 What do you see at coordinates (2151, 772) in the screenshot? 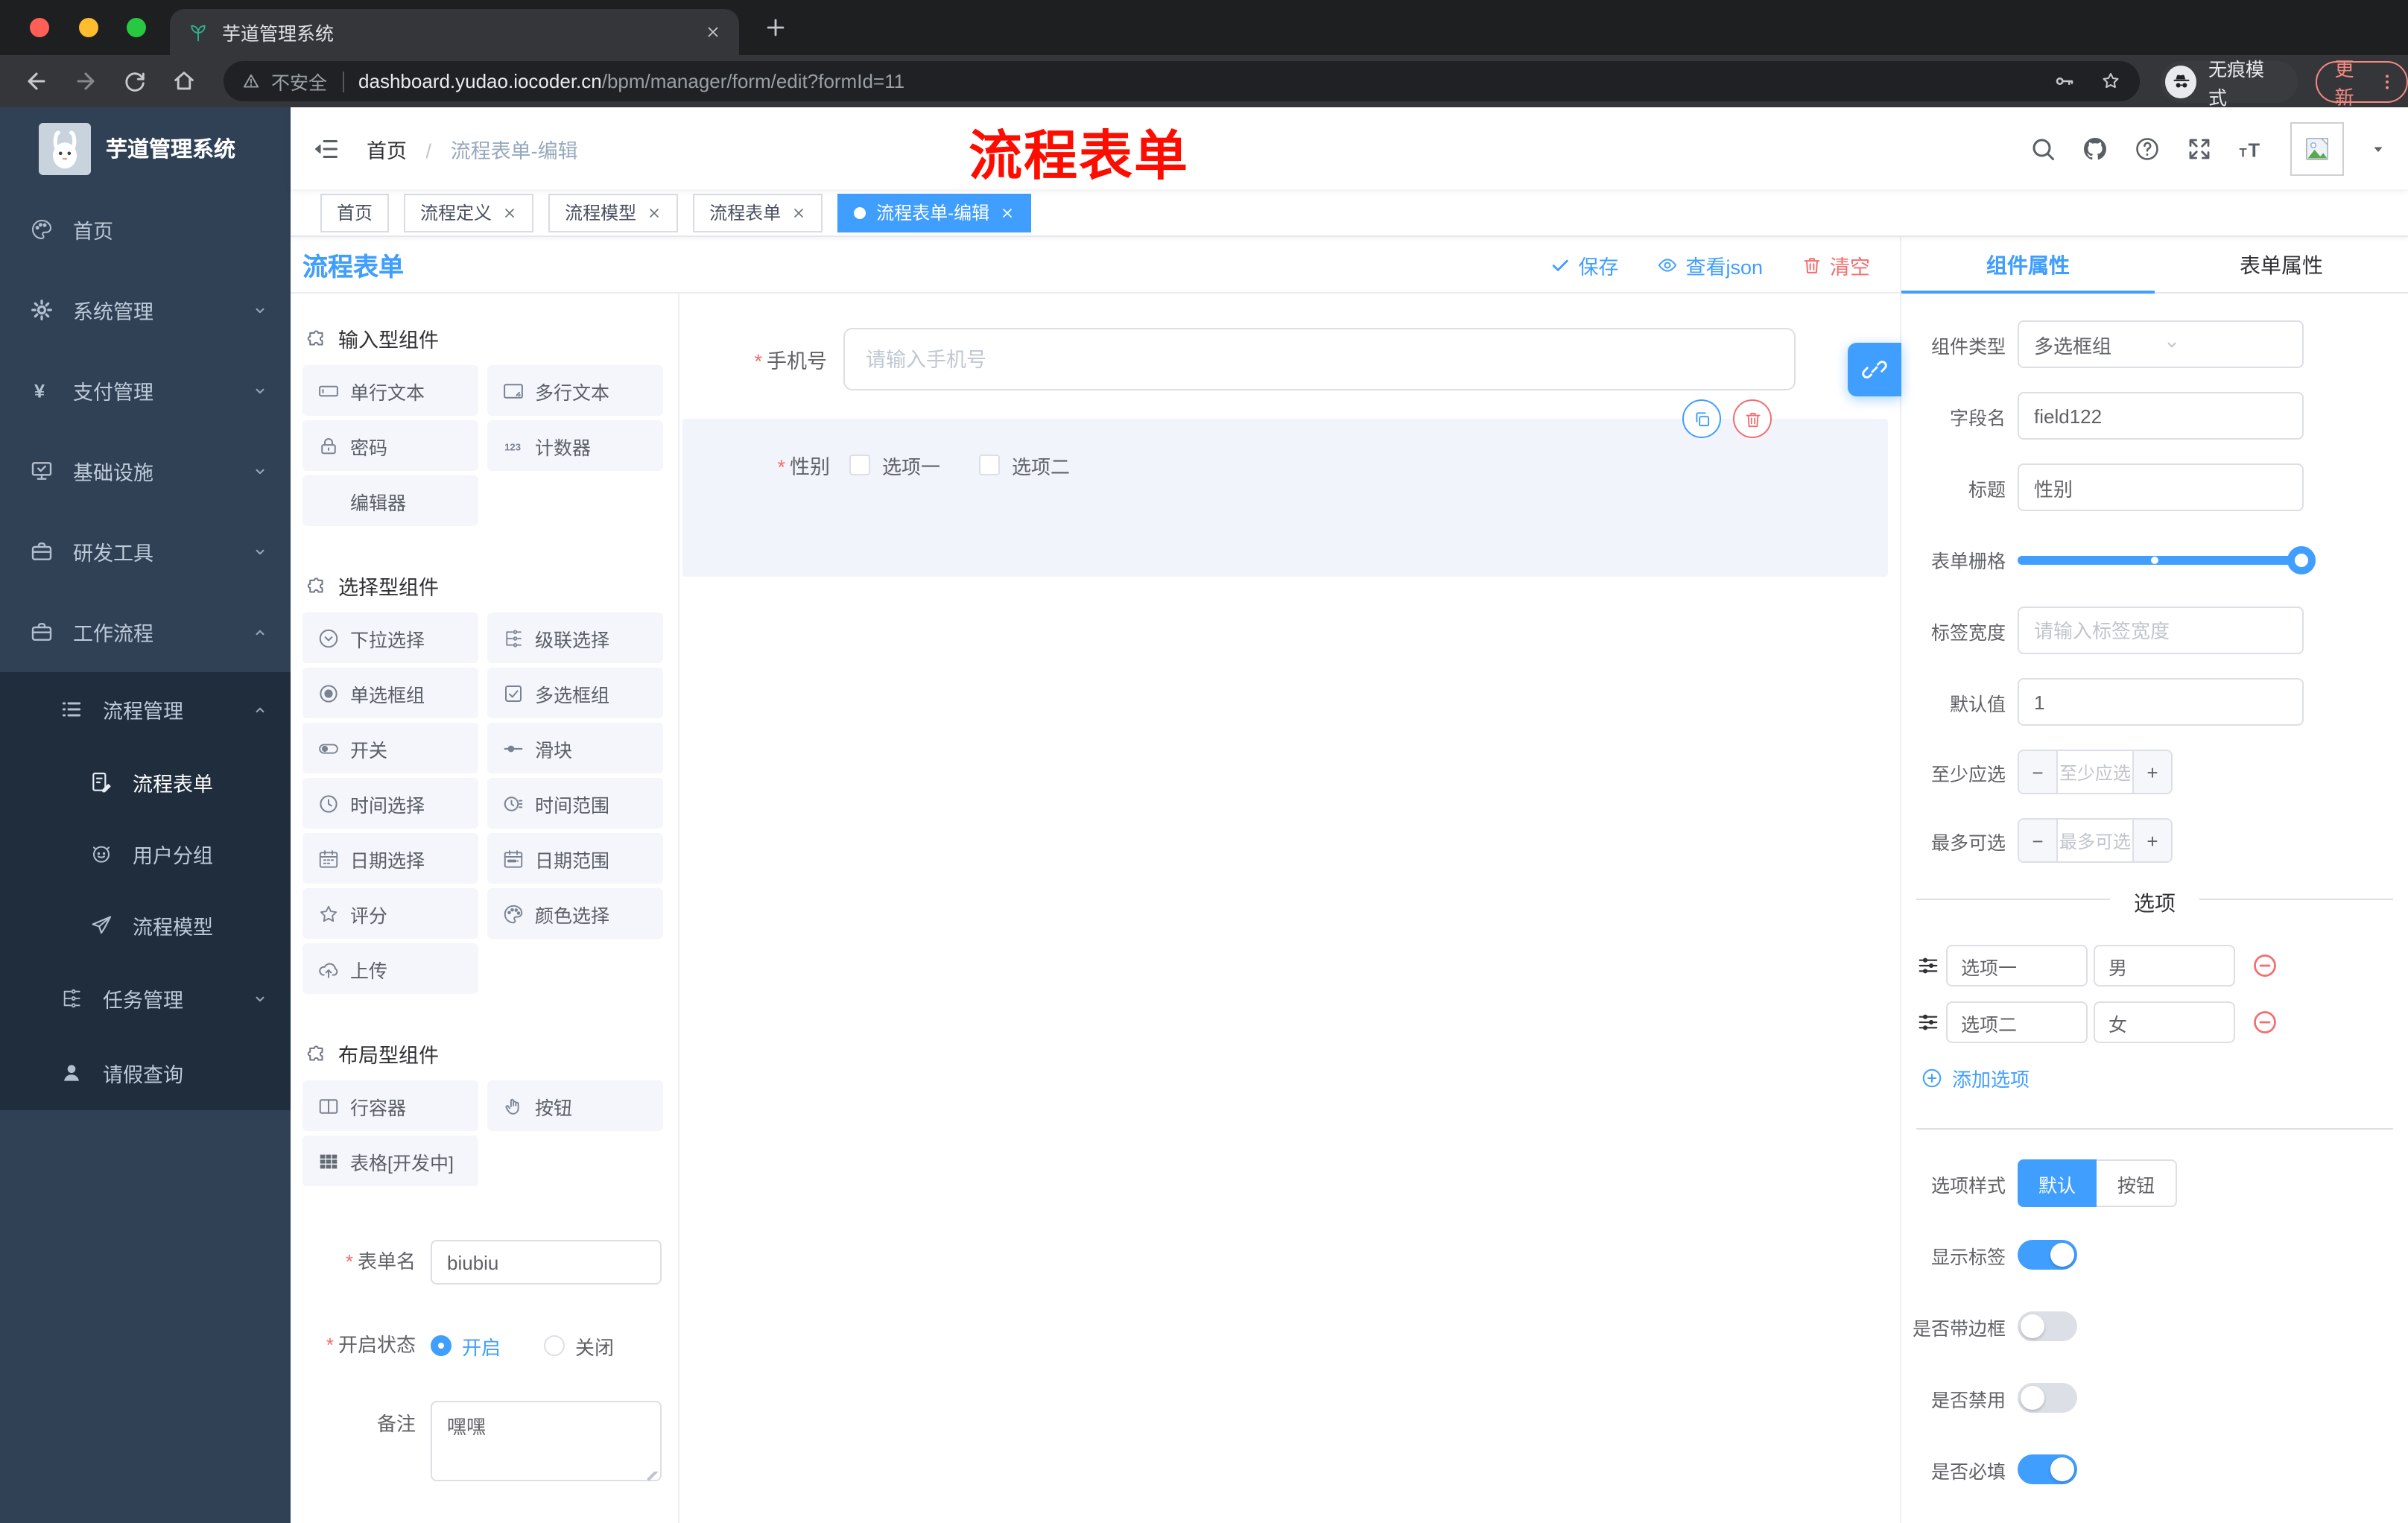
I see `stepper-plus-button: +` at bounding box center [2151, 772].